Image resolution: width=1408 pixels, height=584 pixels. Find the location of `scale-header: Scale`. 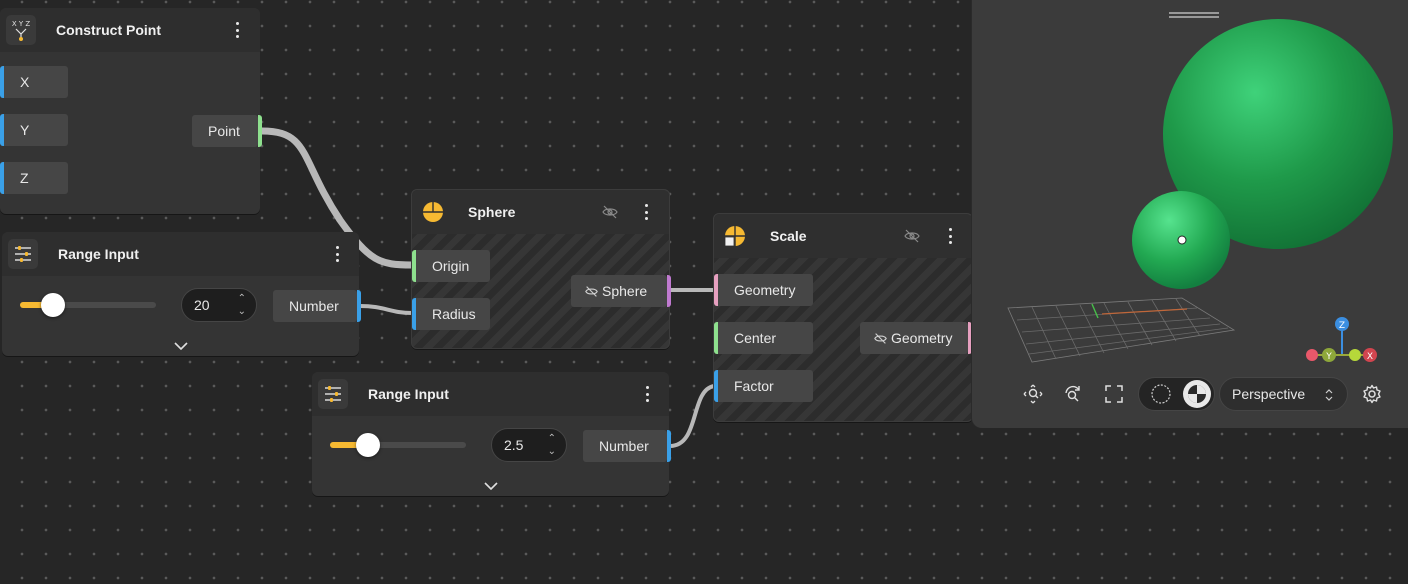

scale-header: Scale is located at coordinates (843, 236).